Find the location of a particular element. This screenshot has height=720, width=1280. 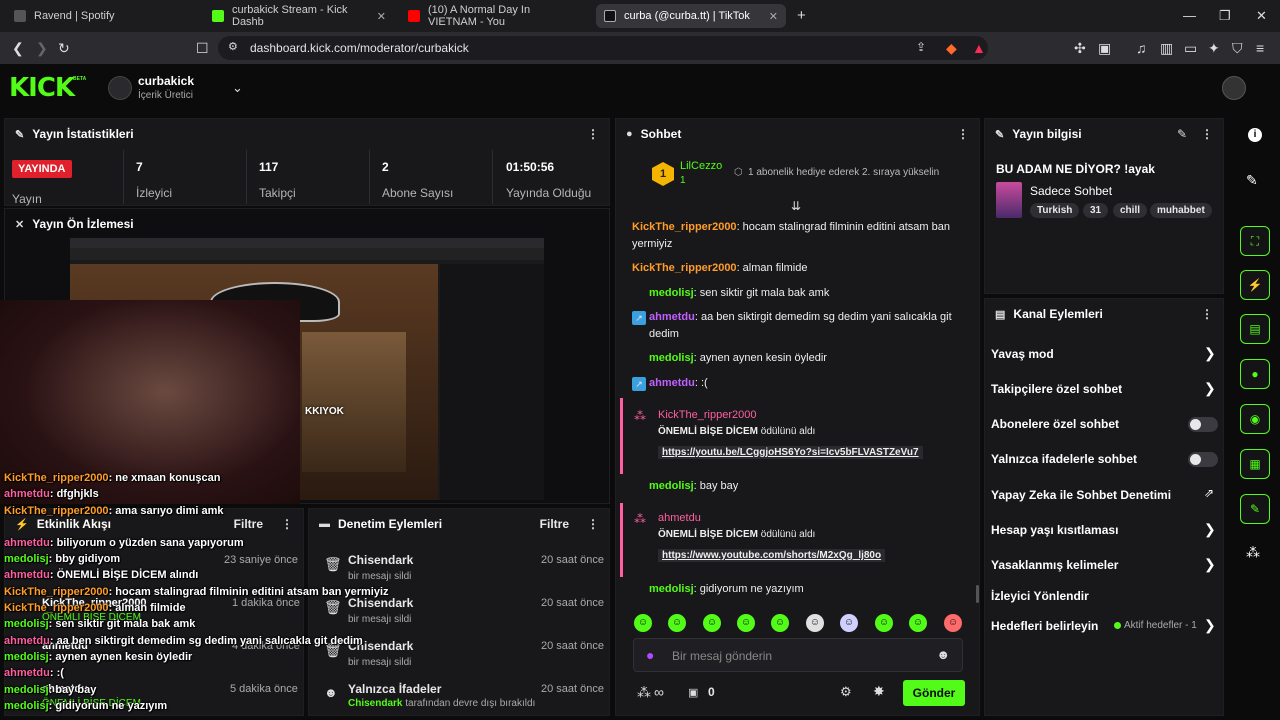

tab-youtube: (10) A Normal Day In VIETNAM - You is located at coordinates (495, 16).